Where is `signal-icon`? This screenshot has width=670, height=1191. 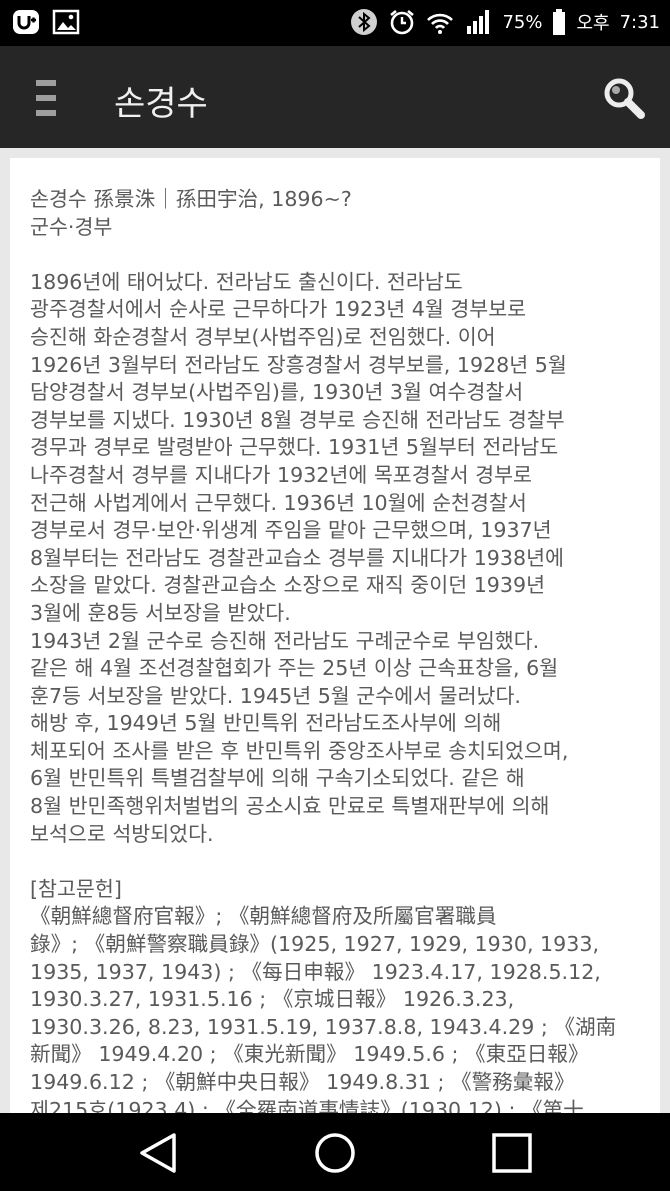 signal-icon is located at coordinates (478, 22).